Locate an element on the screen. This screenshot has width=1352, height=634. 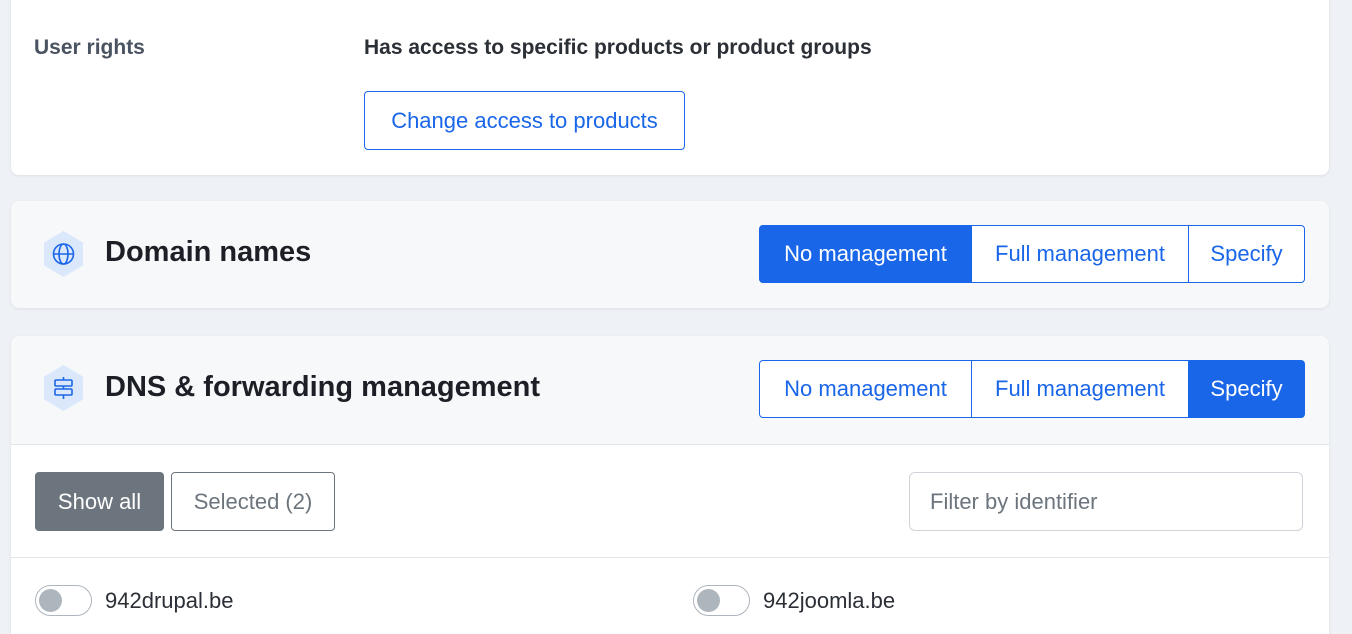
domain-full-management-option: Full management is located at coordinates (1080, 254).